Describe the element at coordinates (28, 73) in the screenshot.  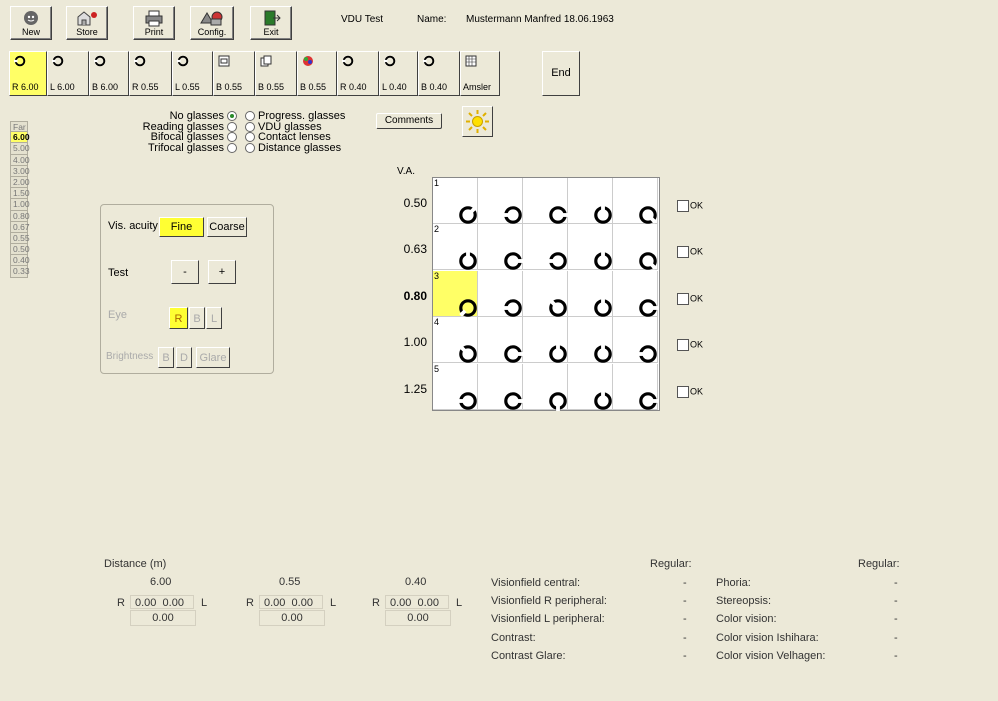
I see `test-tab-1: R 6.00` at that location.